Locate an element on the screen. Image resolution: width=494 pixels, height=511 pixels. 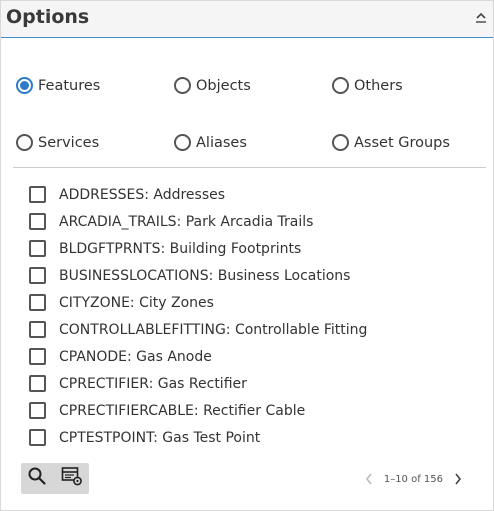
list-item: CPTESTPOINT: Gas Test Point is located at coordinates (144, 437).